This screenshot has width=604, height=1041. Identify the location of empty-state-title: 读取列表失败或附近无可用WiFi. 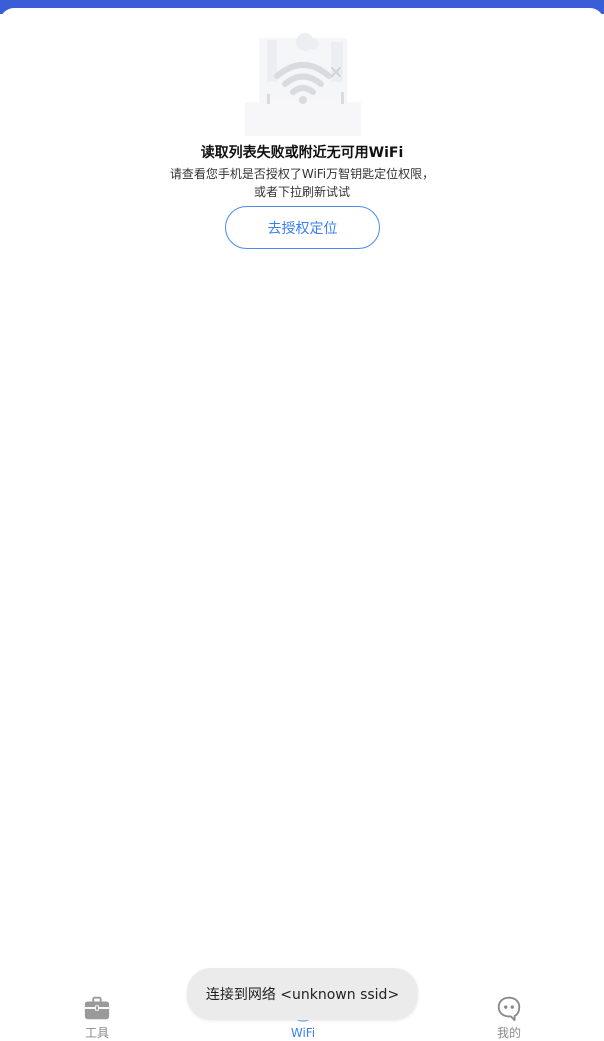
(302, 153).